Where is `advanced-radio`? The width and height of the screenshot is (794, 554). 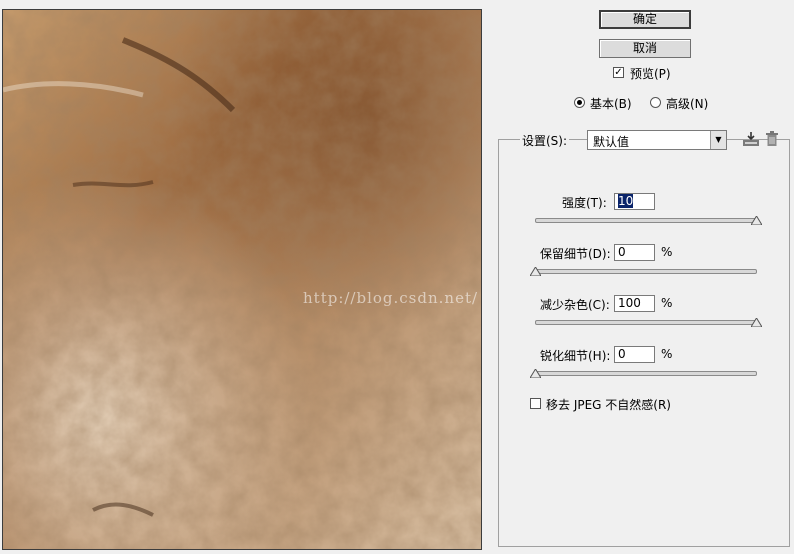 advanced-radio is located at coordinates (655, 102).